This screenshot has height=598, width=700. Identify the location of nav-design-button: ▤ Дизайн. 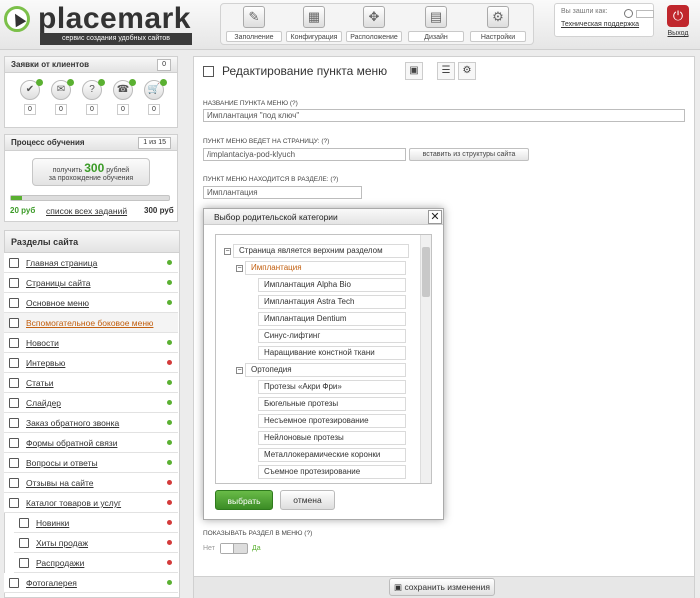
(436, 25).